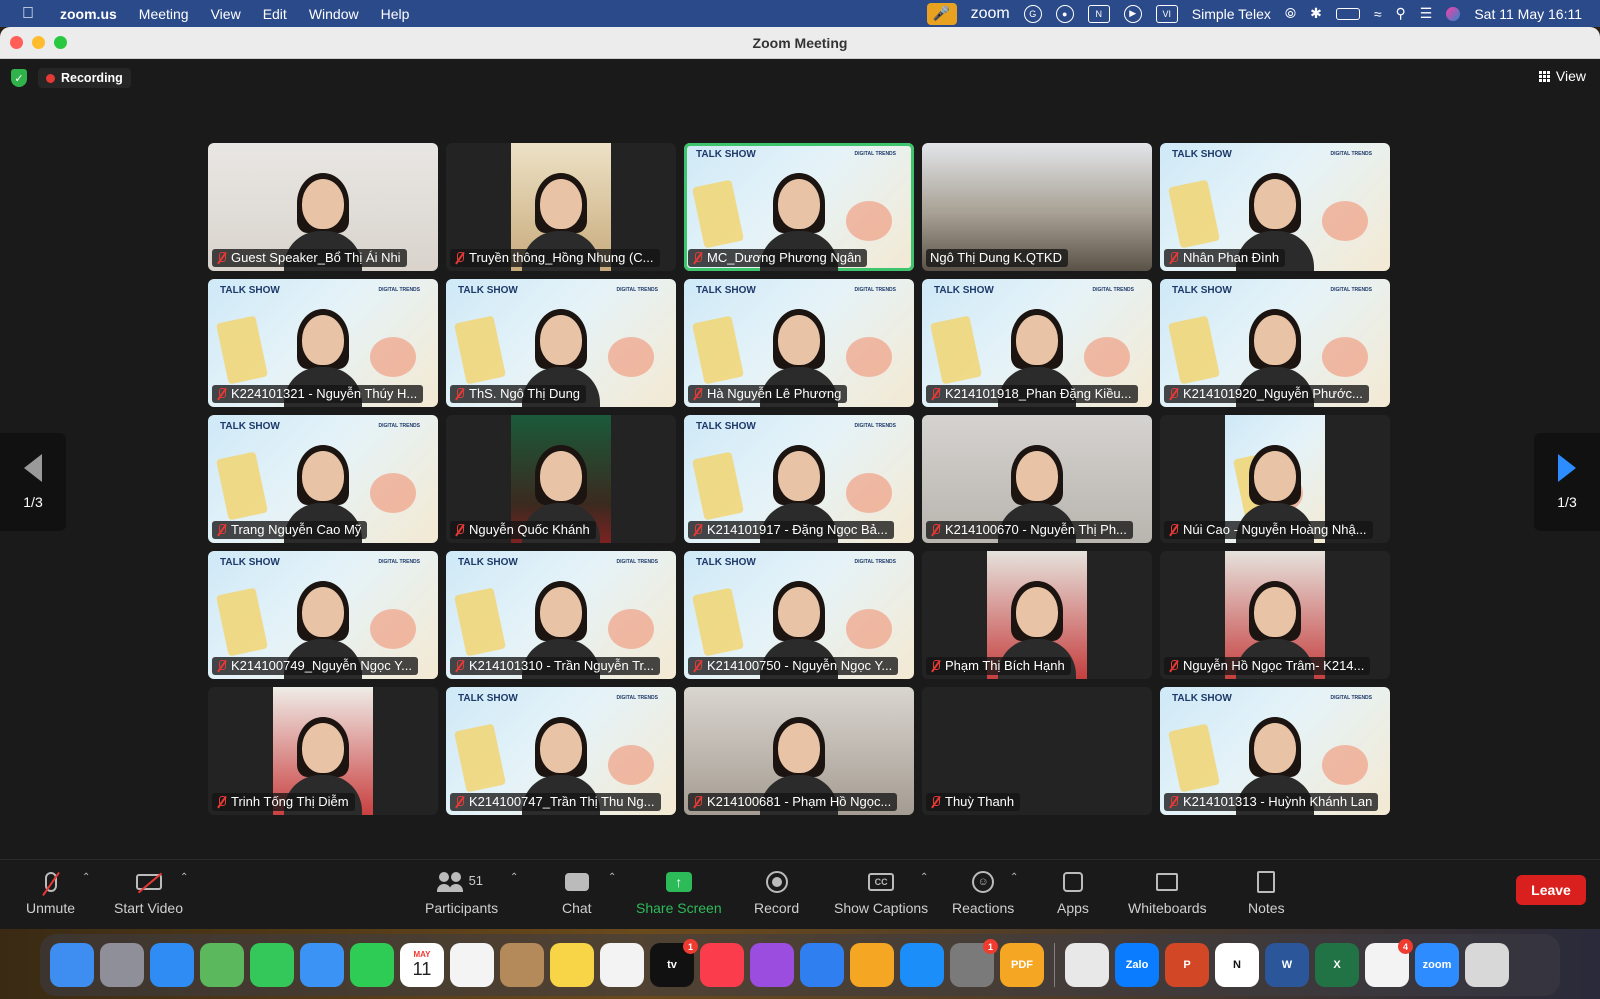 The width and height of the screenshot is (1600, 999). What do you see at coordinates (1426, 13) in the screenshot?
I see `control-center-icon: ☰` at bounding box center [1426, 13].